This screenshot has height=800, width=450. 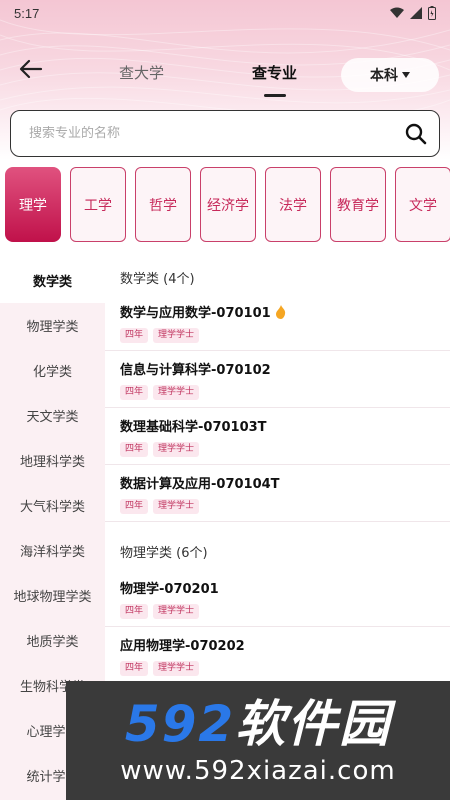 I want to click on status-time: 5:17, so click(x=27, y=13).